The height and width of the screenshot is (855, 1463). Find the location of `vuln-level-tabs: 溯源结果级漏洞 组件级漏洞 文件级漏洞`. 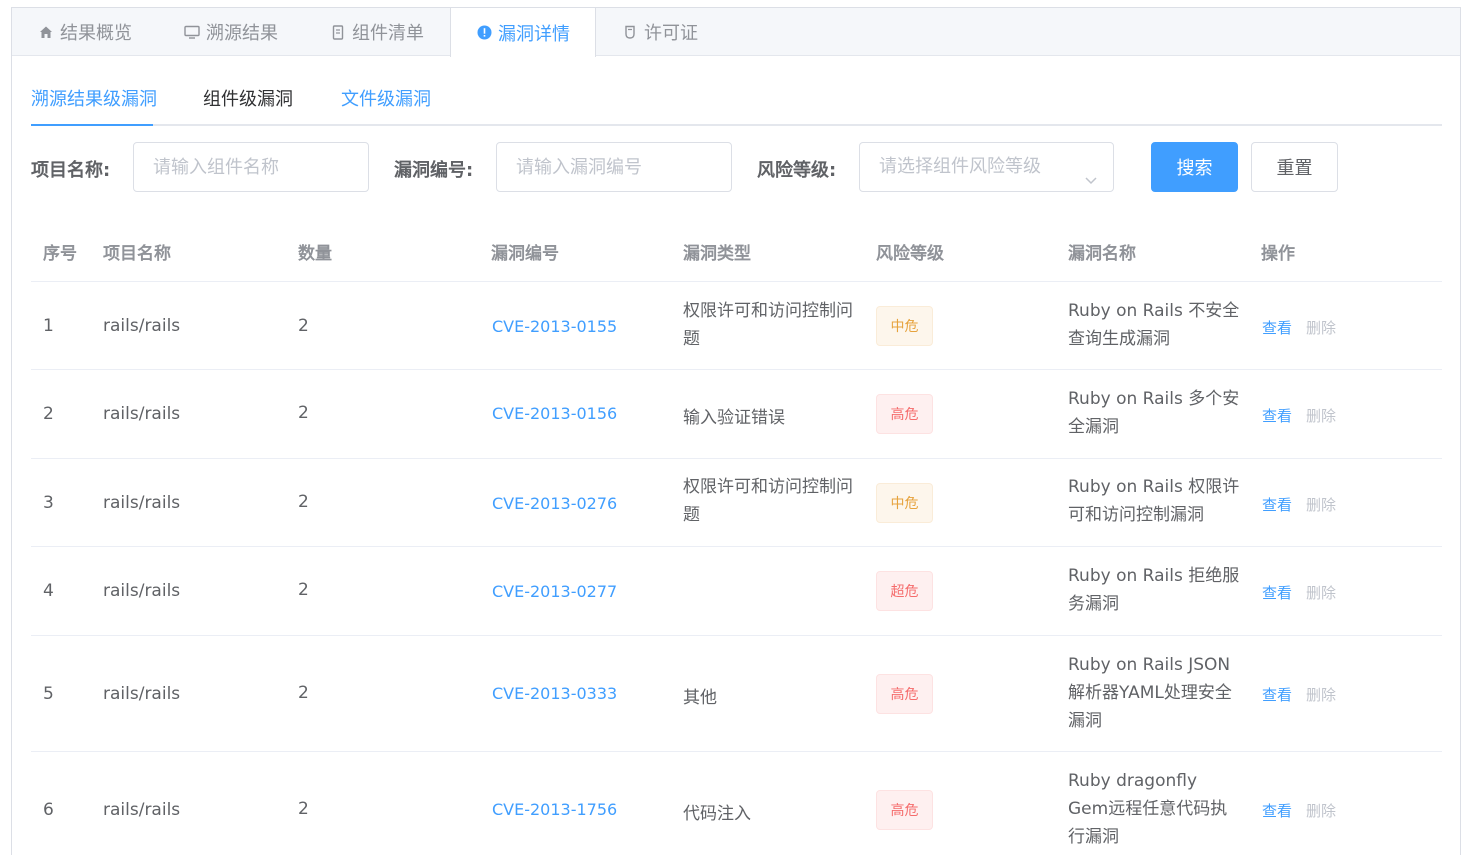

vuln-level-tabs: 溯源结果级漏洞 组件级漏洞 文件级漏洞 is located at coordinates (736, 107).